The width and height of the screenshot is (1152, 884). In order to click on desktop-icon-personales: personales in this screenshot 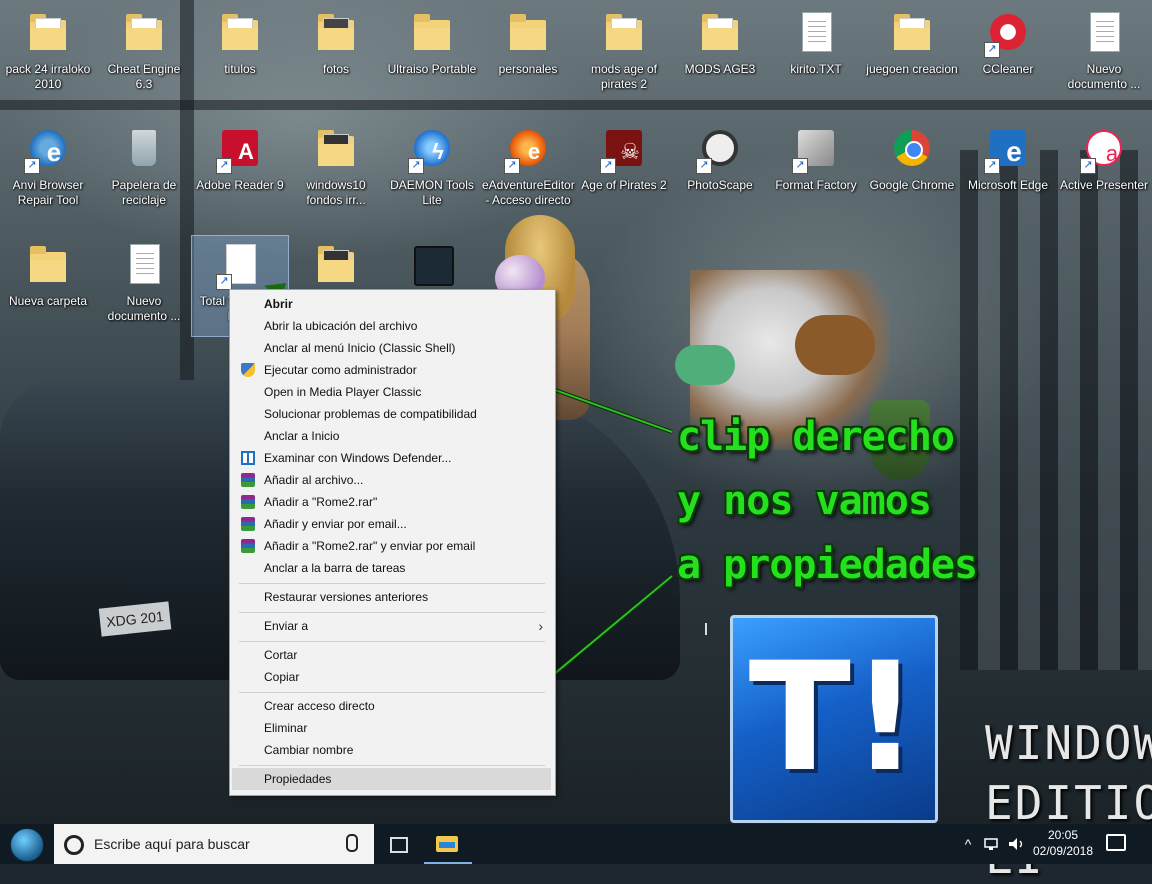, I will do `click(528, 59)`.